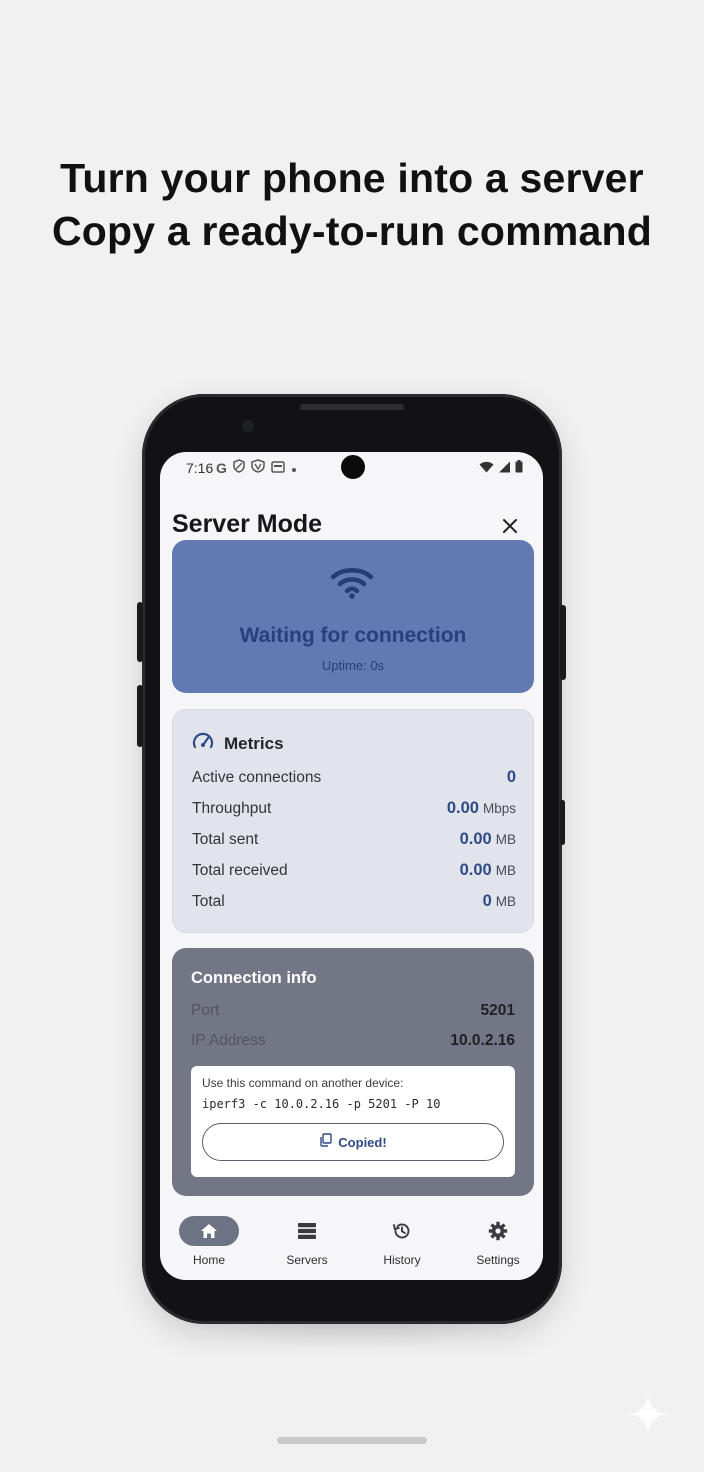 Image resolution: width=704 pixels, height=1472 pixels. I want to click on vpn-icon, so click(258, 467).